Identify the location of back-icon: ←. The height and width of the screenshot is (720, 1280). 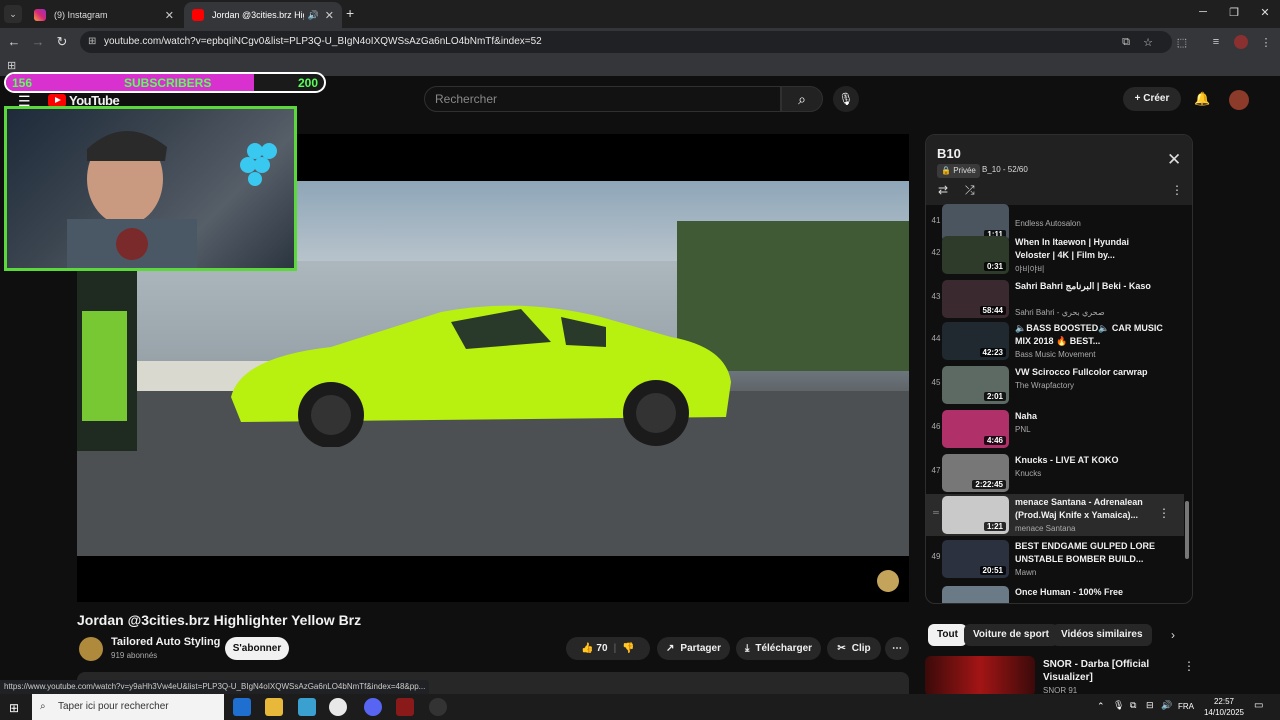
(14, 42).